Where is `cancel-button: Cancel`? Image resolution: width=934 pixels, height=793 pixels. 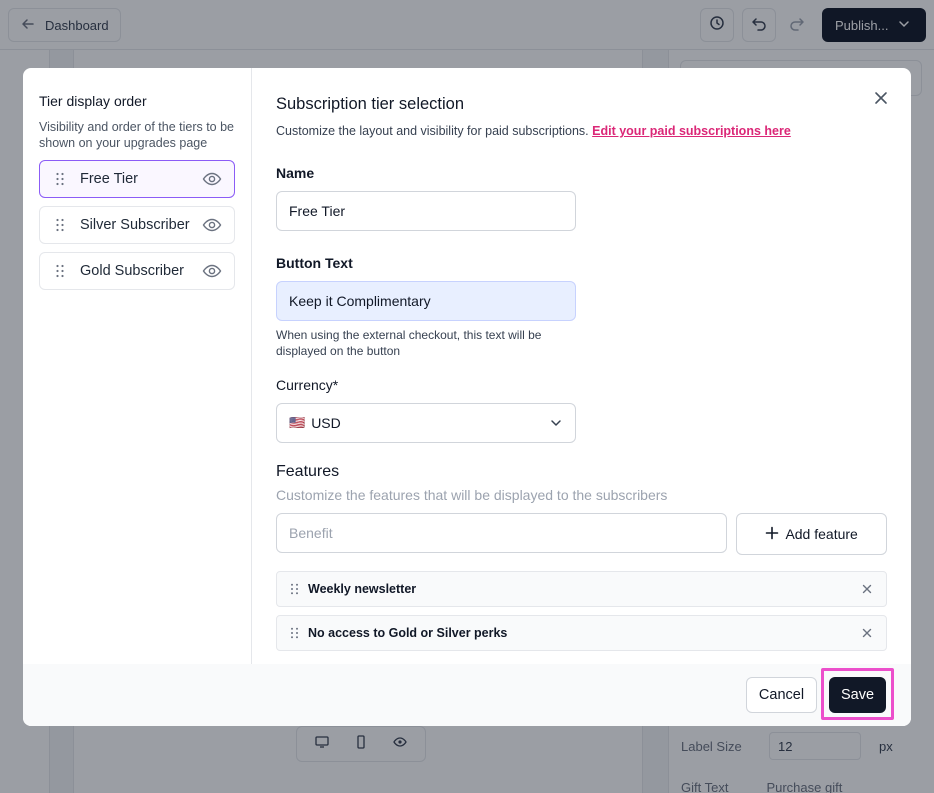 cancel-button: Cancel is located at coordinates (781, 695).